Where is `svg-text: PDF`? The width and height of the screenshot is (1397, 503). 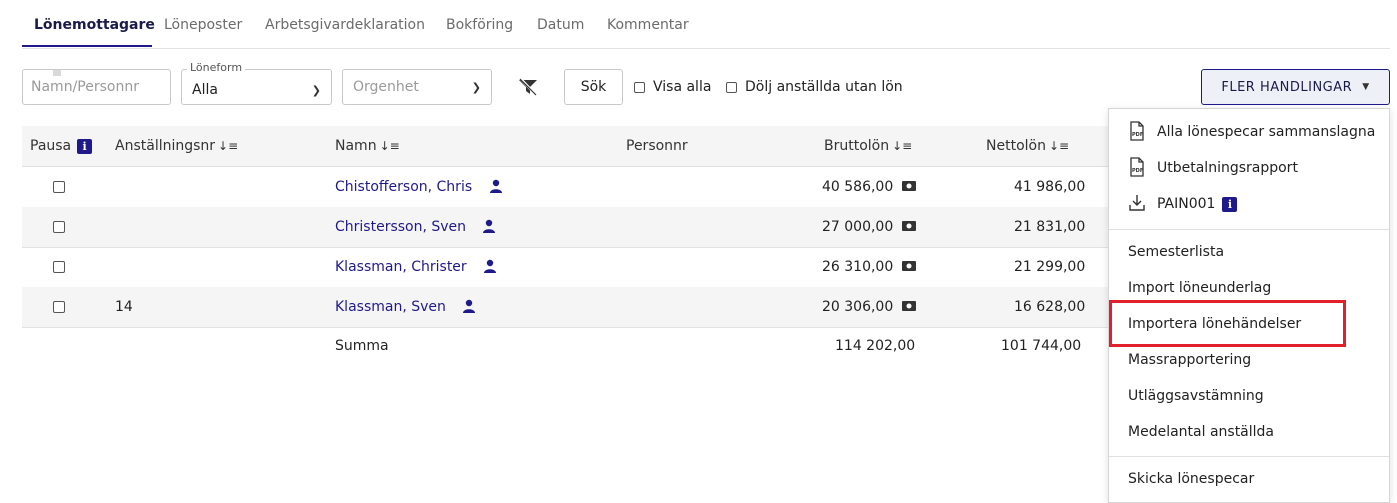 svg-text: PDF is located at coordinates (1137, 135).